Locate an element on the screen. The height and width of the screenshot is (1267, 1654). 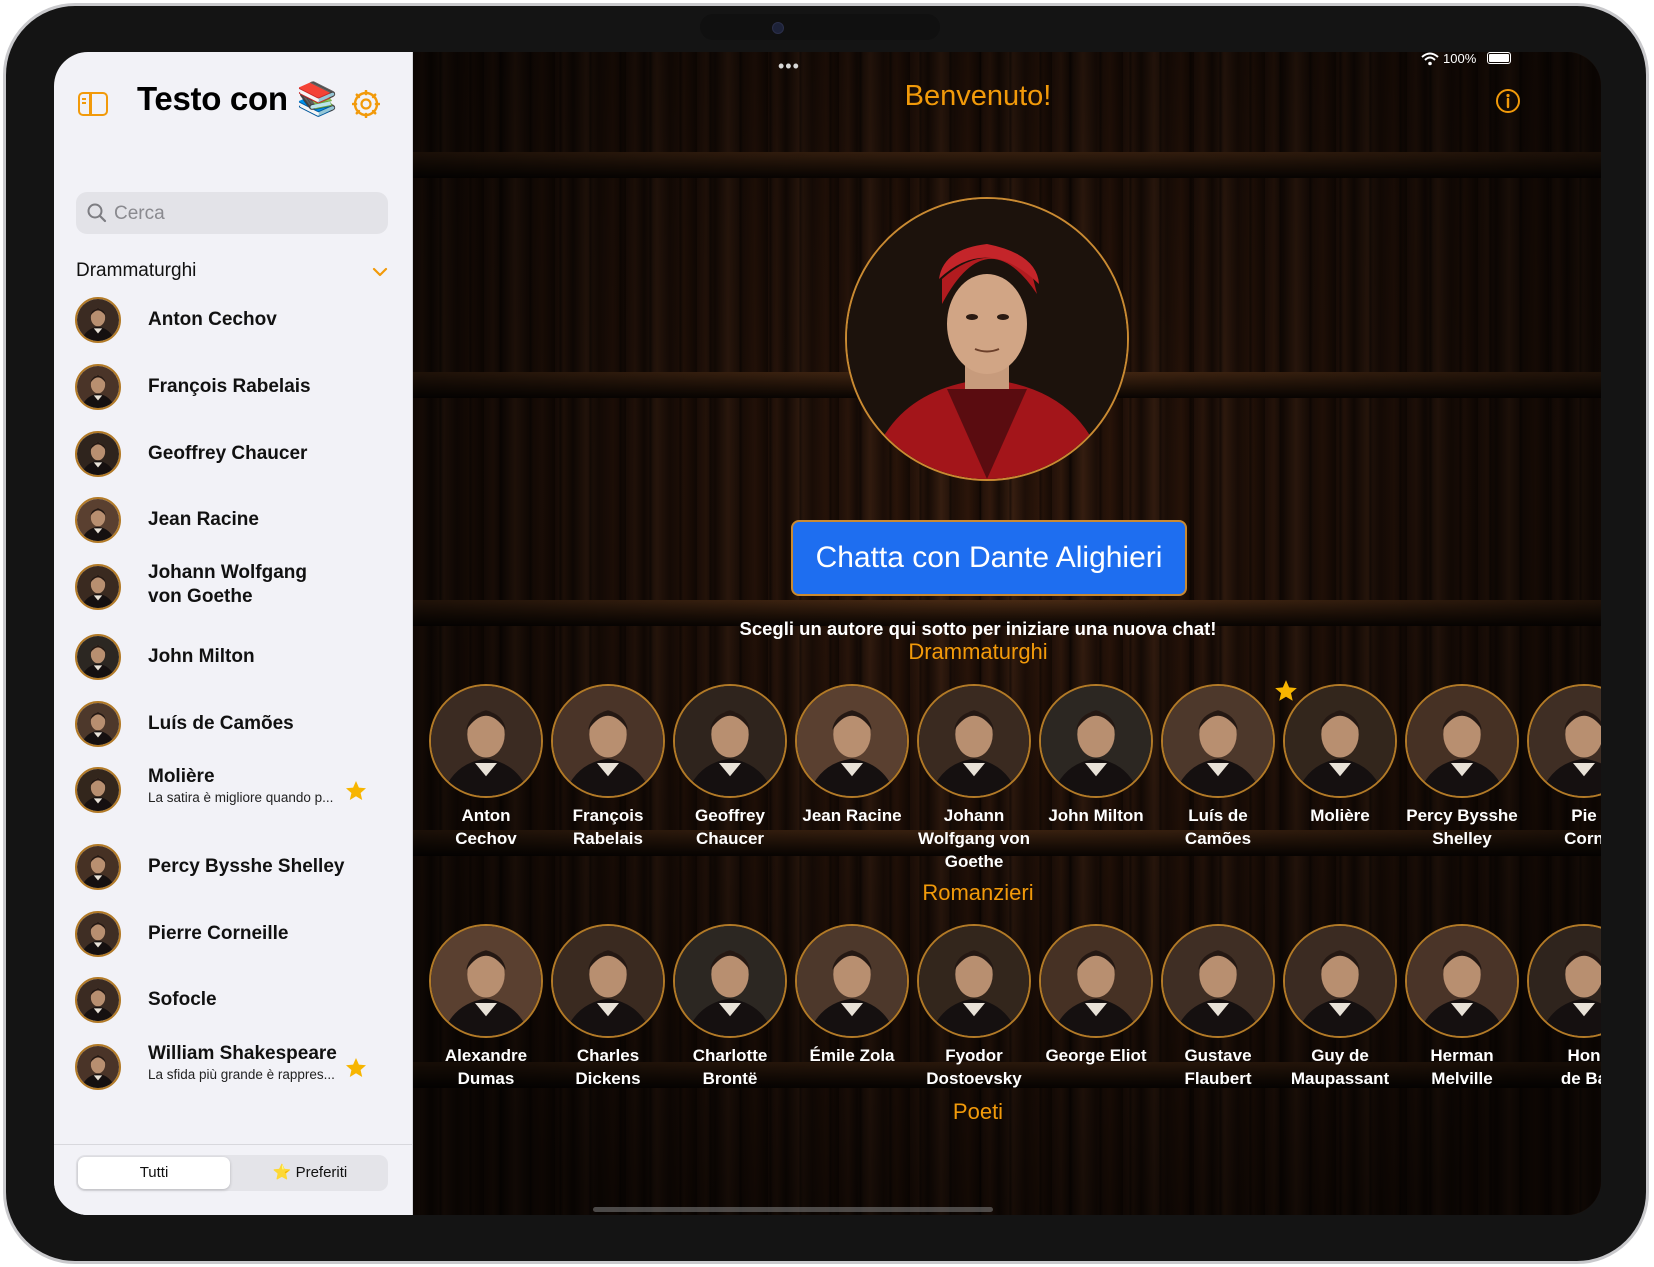
author-name: Pierre Corneille is located at coordinates (218, 933).